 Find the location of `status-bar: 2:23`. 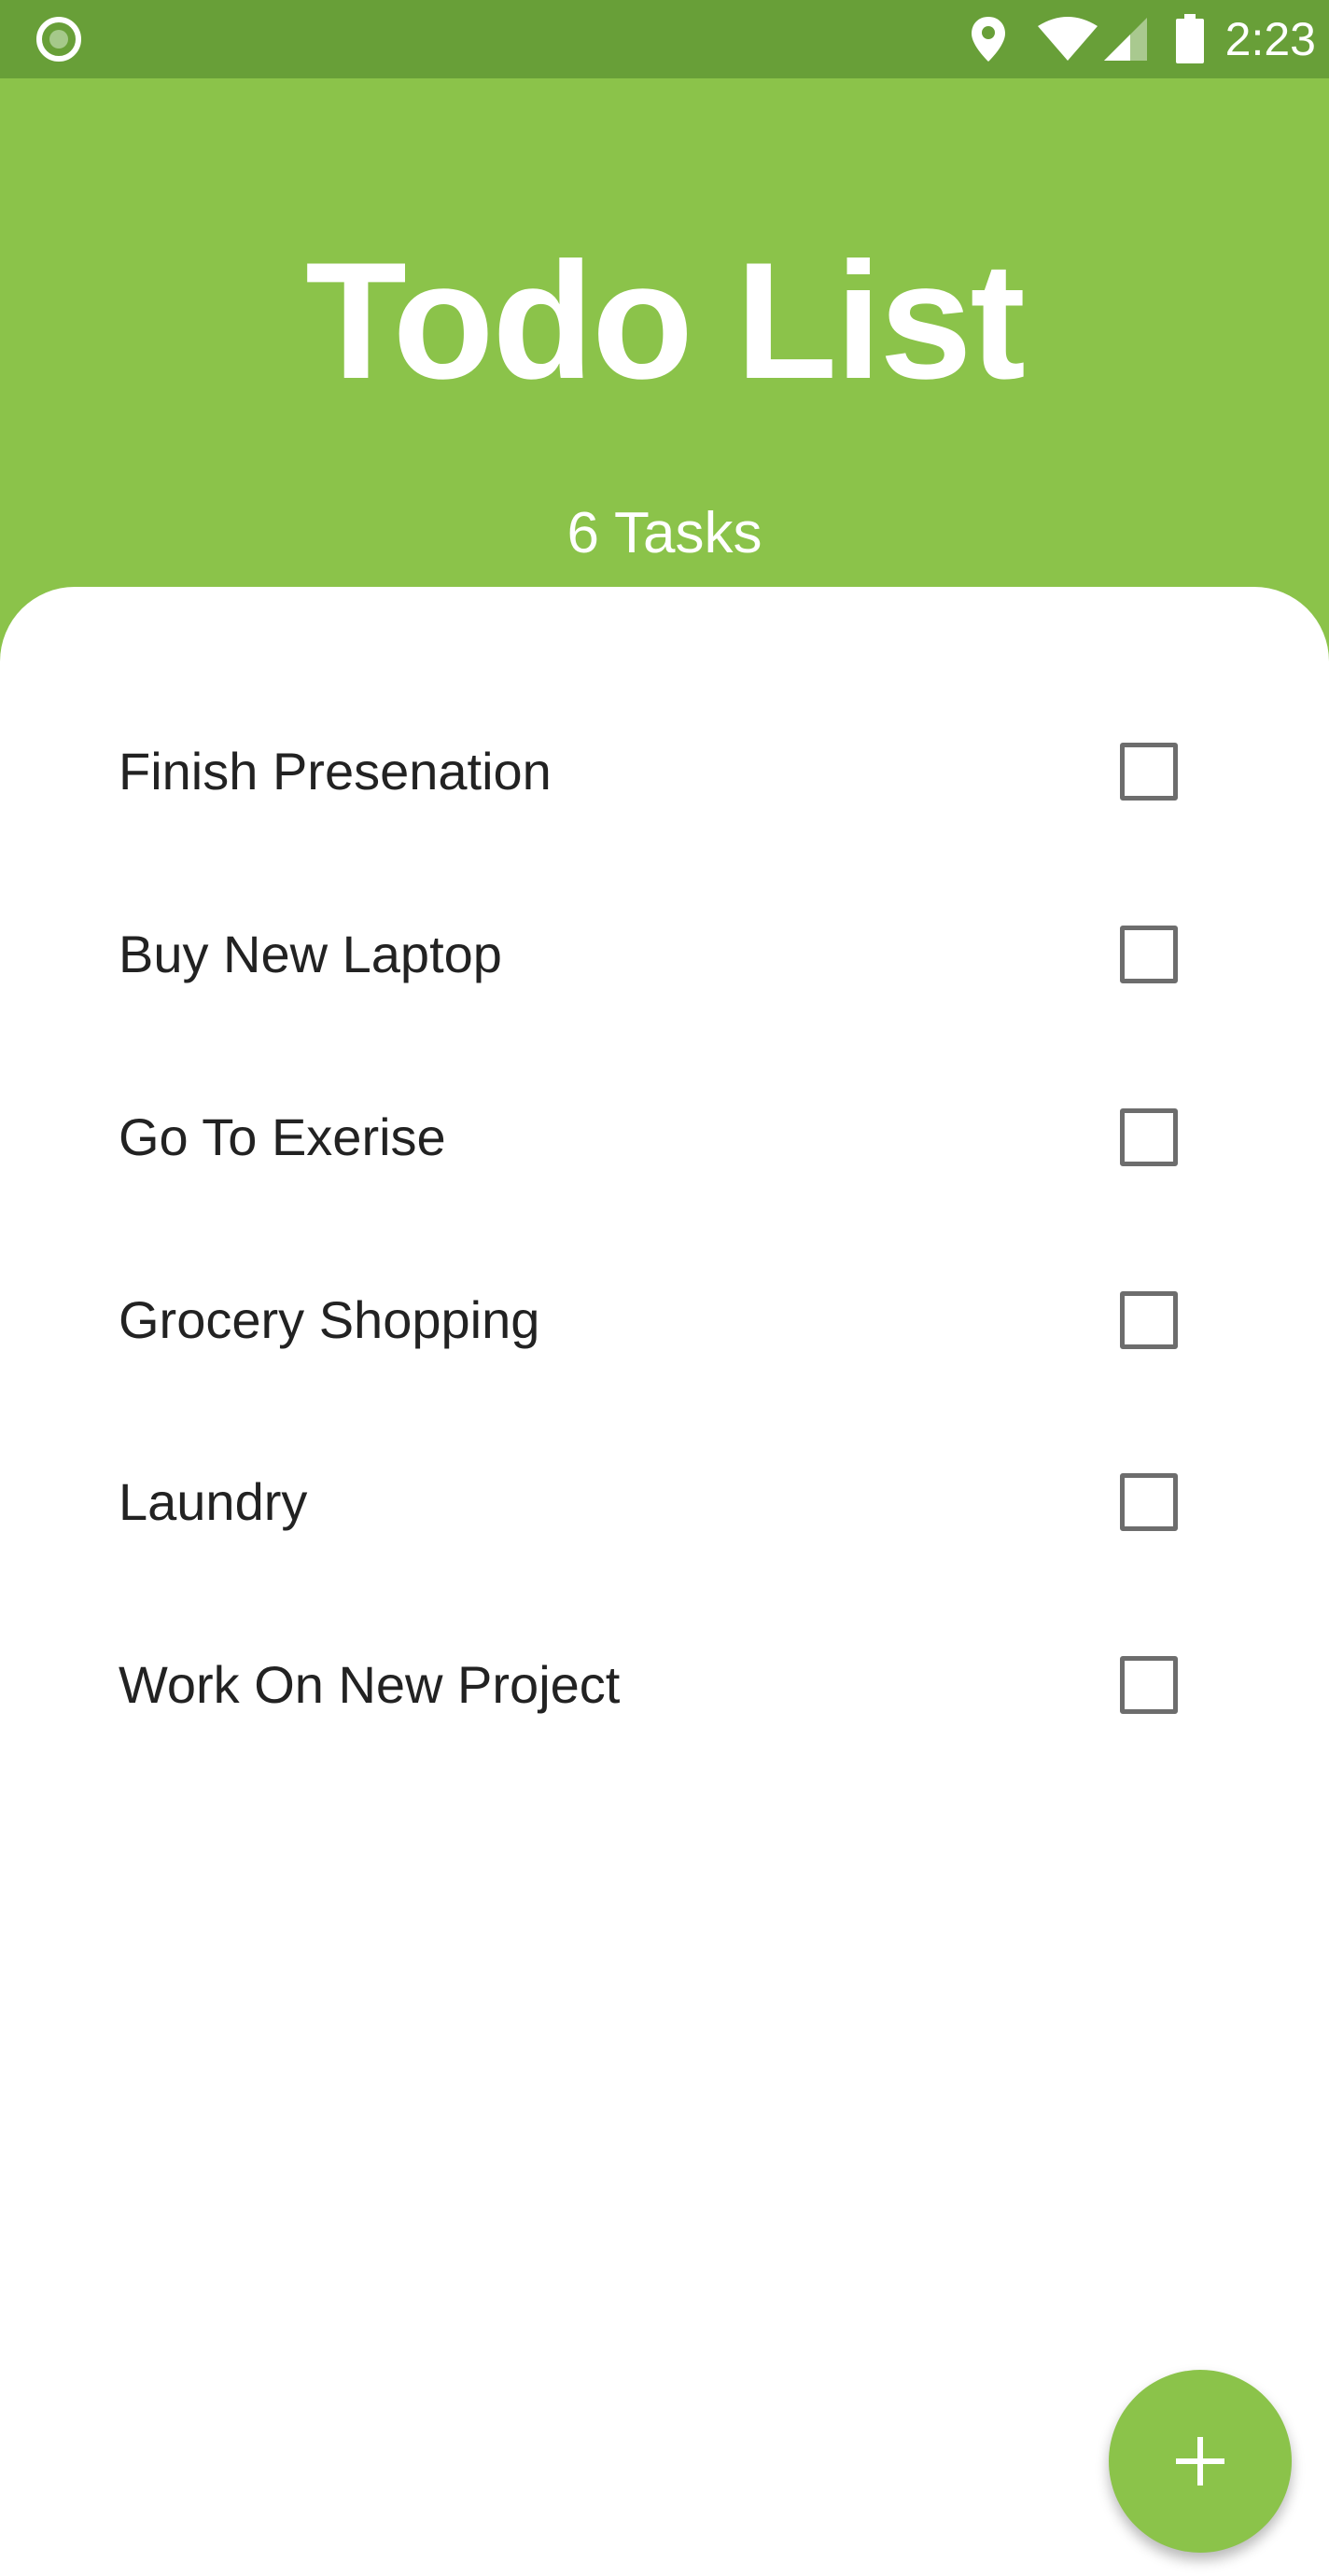

status-bar: 2:23 is located at coordinates (664, 39).